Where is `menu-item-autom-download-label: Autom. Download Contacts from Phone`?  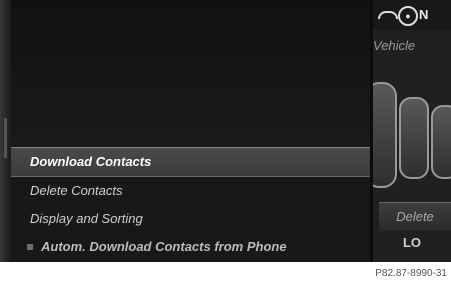
menu-item-autom-download-label: Autom. Download Contacts from Phone is located at coordinates (164, 246).